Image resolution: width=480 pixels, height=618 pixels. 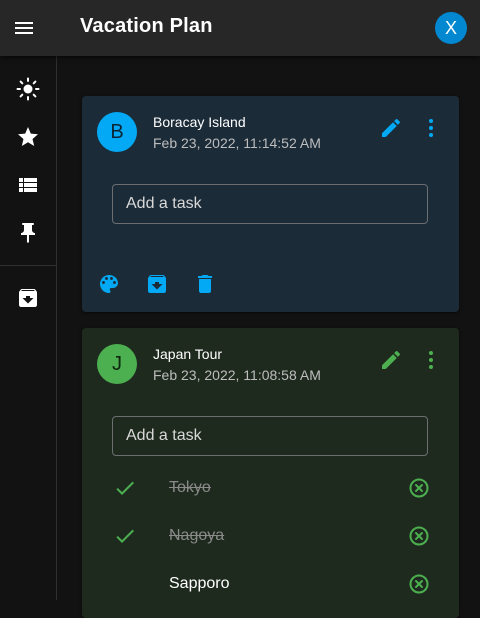 What do you see at coordinates (109, 284) in the screenshot?
I see `palette-icon` at bounding box center [109, 284].